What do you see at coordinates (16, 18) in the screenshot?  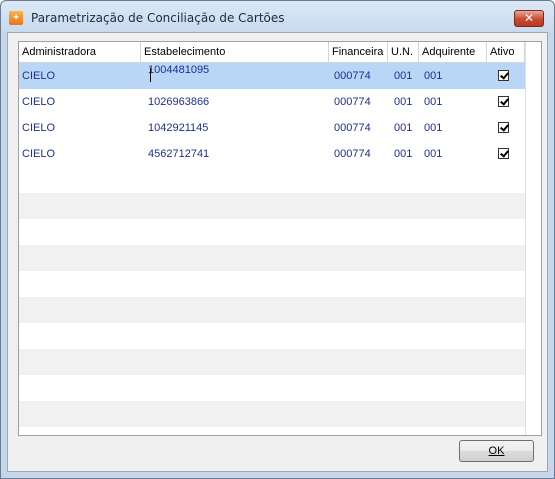 I see `app-icon: ✦` at bounding box center [16, 18].